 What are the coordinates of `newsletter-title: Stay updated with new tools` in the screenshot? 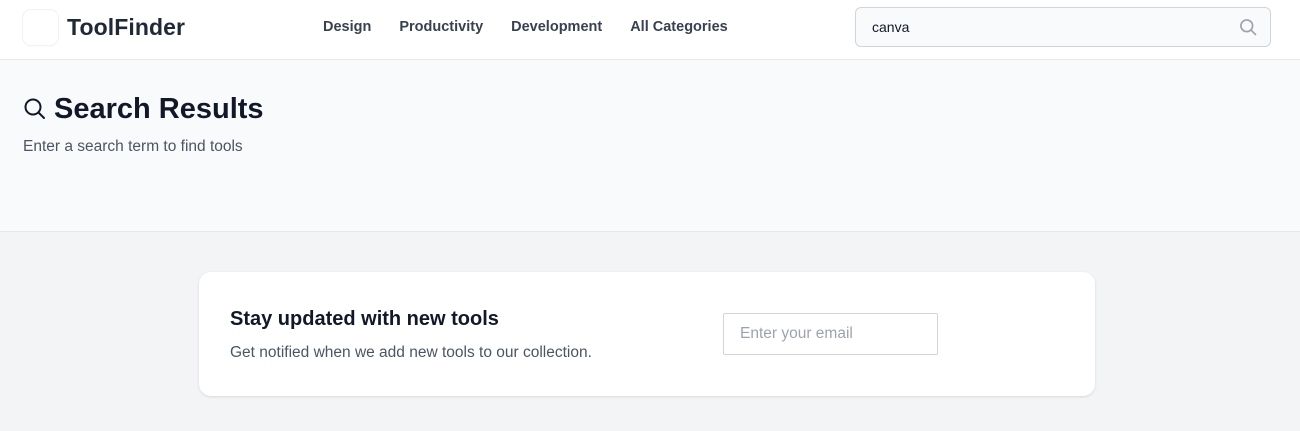 It's located at (364, 319).